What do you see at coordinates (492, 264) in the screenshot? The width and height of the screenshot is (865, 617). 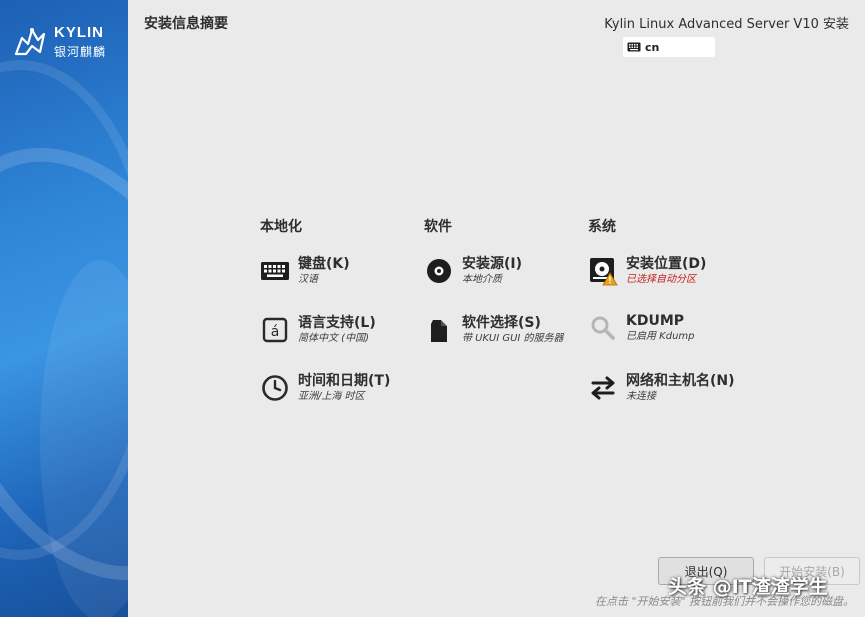 I see `spoke-label: 安装源(I)` at bounding box center [492, 264].